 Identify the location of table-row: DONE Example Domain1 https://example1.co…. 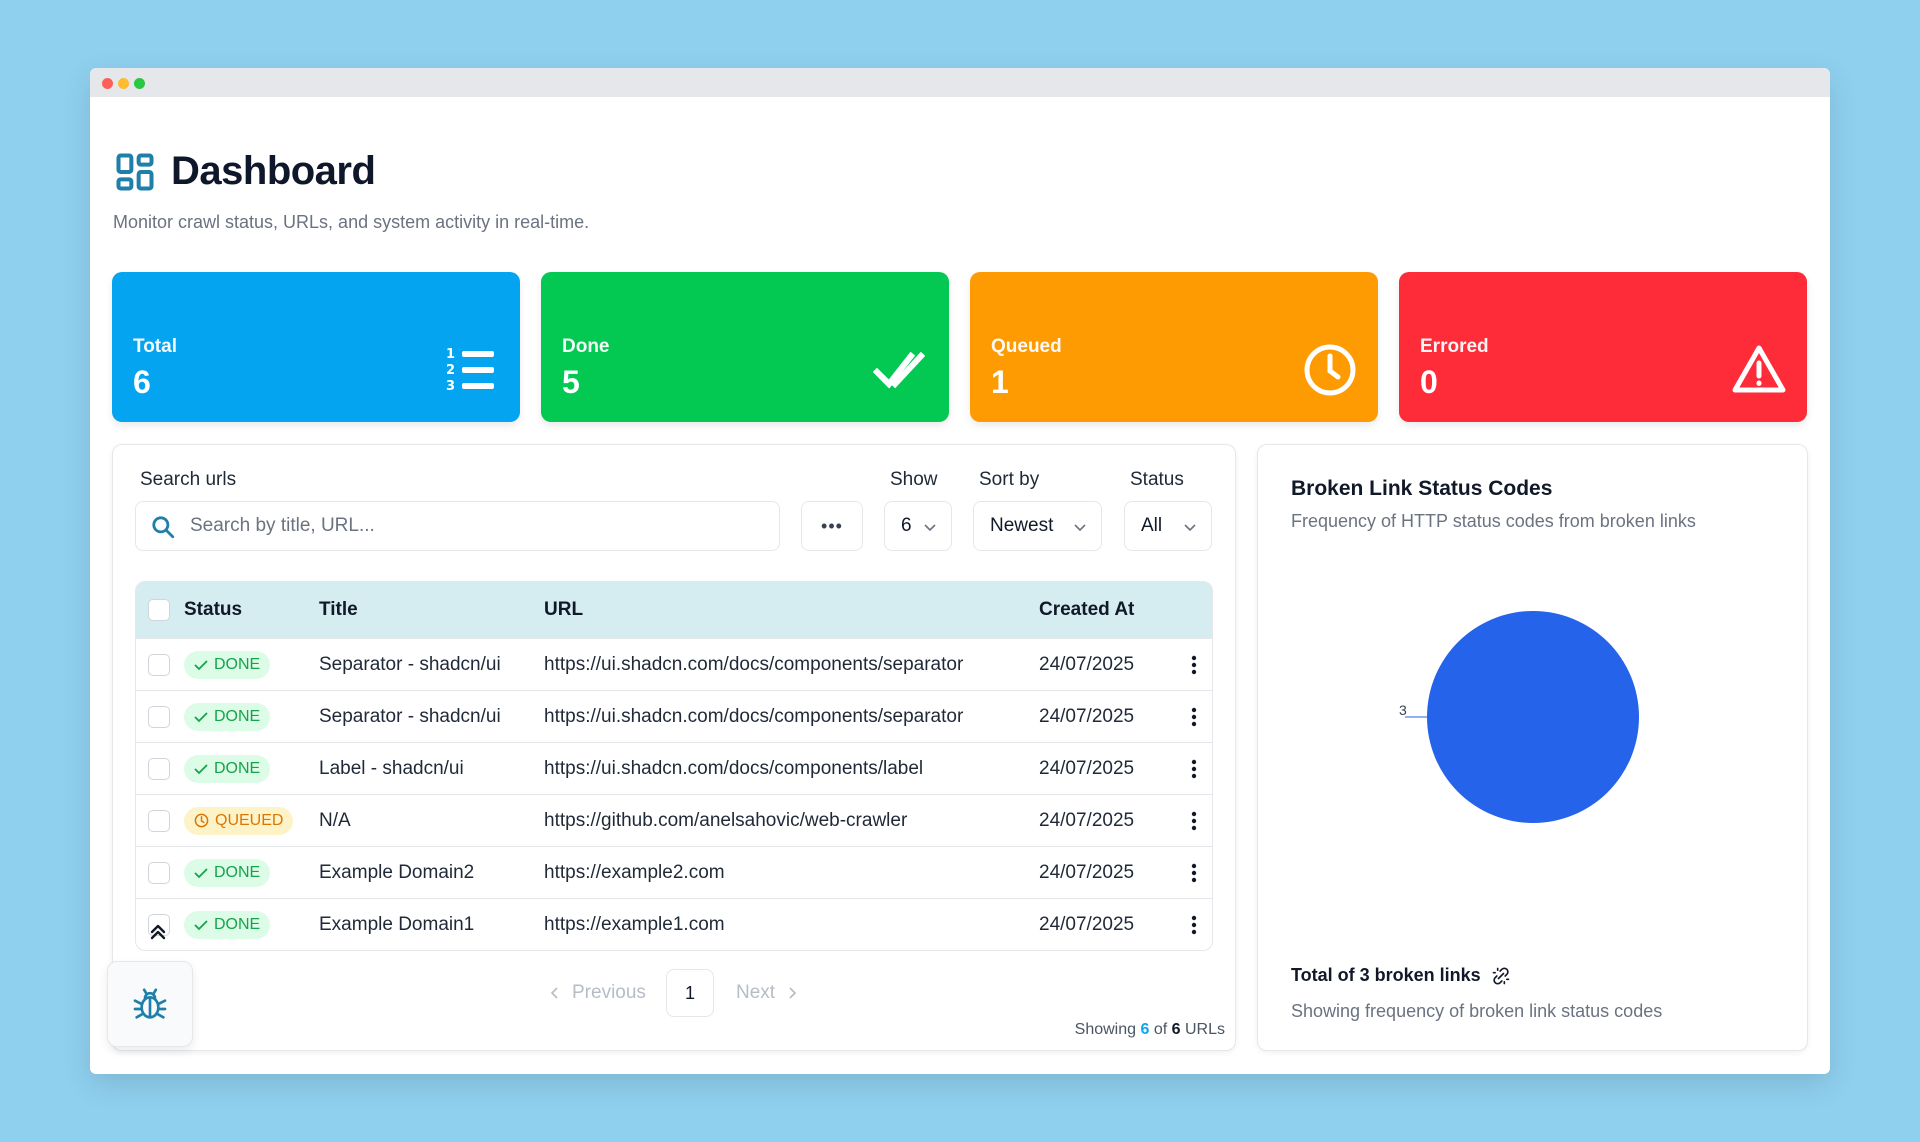
(674, 924).